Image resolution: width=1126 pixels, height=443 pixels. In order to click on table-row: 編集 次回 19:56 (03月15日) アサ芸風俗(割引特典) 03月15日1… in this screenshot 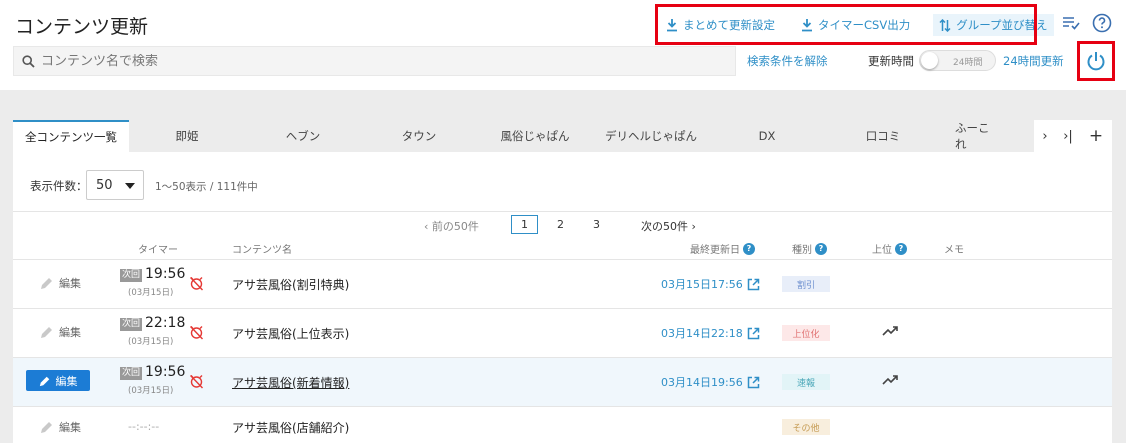, I will do `click(562, 284)`.